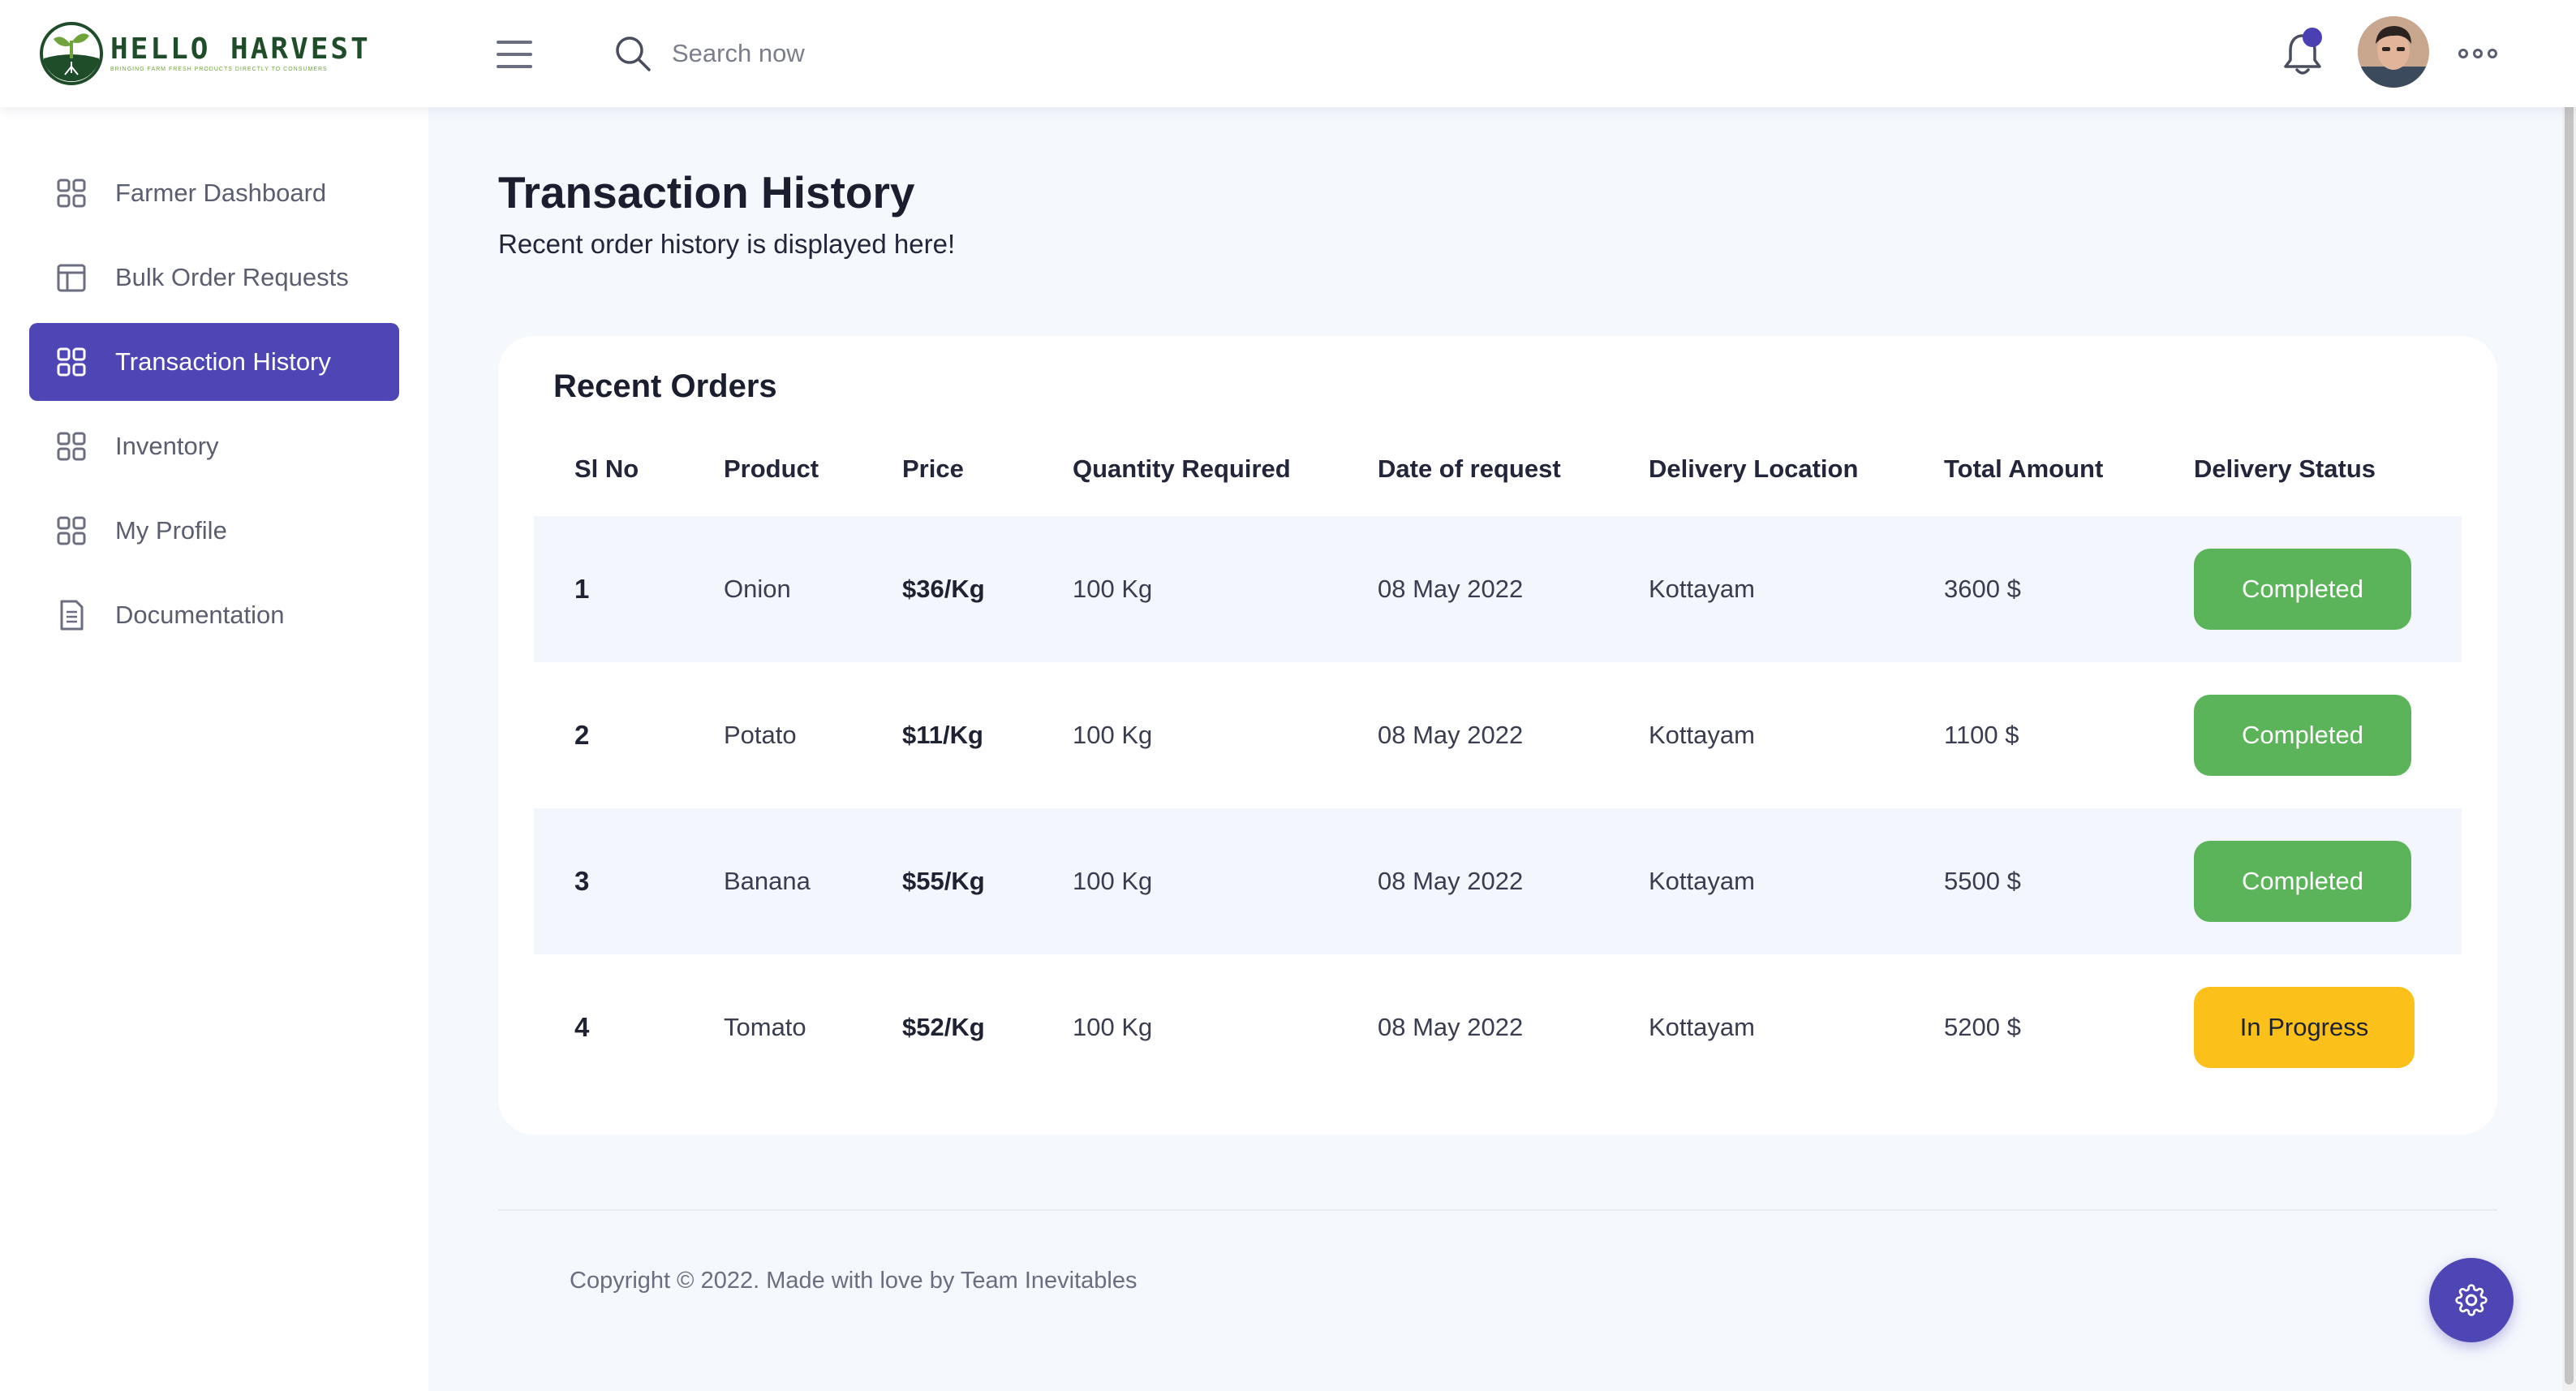 This screenshot has height=1391, width=2576. What do you see at coordinates (706, 192) in the screenshot?
I see `page-title: Transaction History` at bounding box center [706, 192].